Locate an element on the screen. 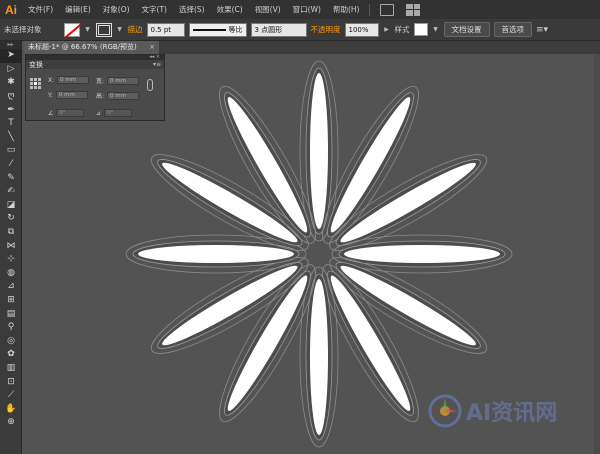 The height and width of the screenshot is (454, 600). stroke-profile-preview is located at coordinates (209, 29).